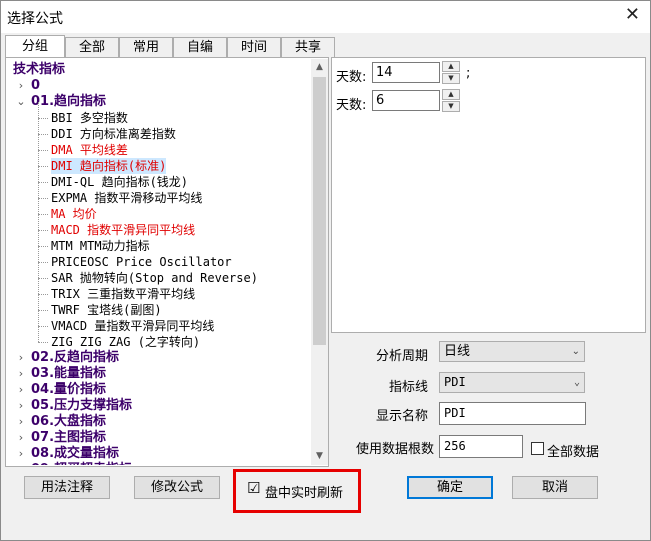  What do you see at coordinates (394, 449) in the screenshot?
I see `data-count-label: 使用数据根数` at bounding box center [394, 449].